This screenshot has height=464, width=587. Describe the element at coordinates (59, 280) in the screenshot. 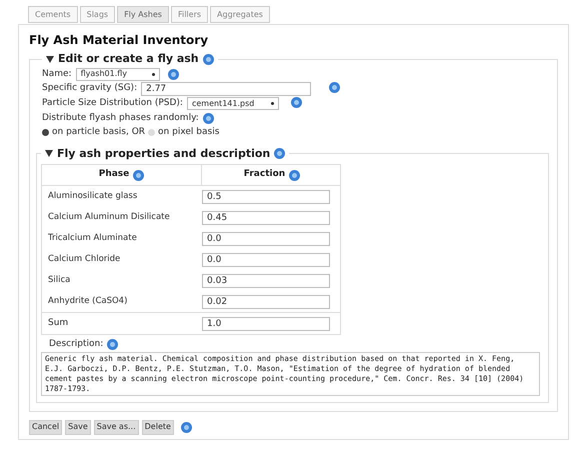

I see `phase-name: Silica` at that location.